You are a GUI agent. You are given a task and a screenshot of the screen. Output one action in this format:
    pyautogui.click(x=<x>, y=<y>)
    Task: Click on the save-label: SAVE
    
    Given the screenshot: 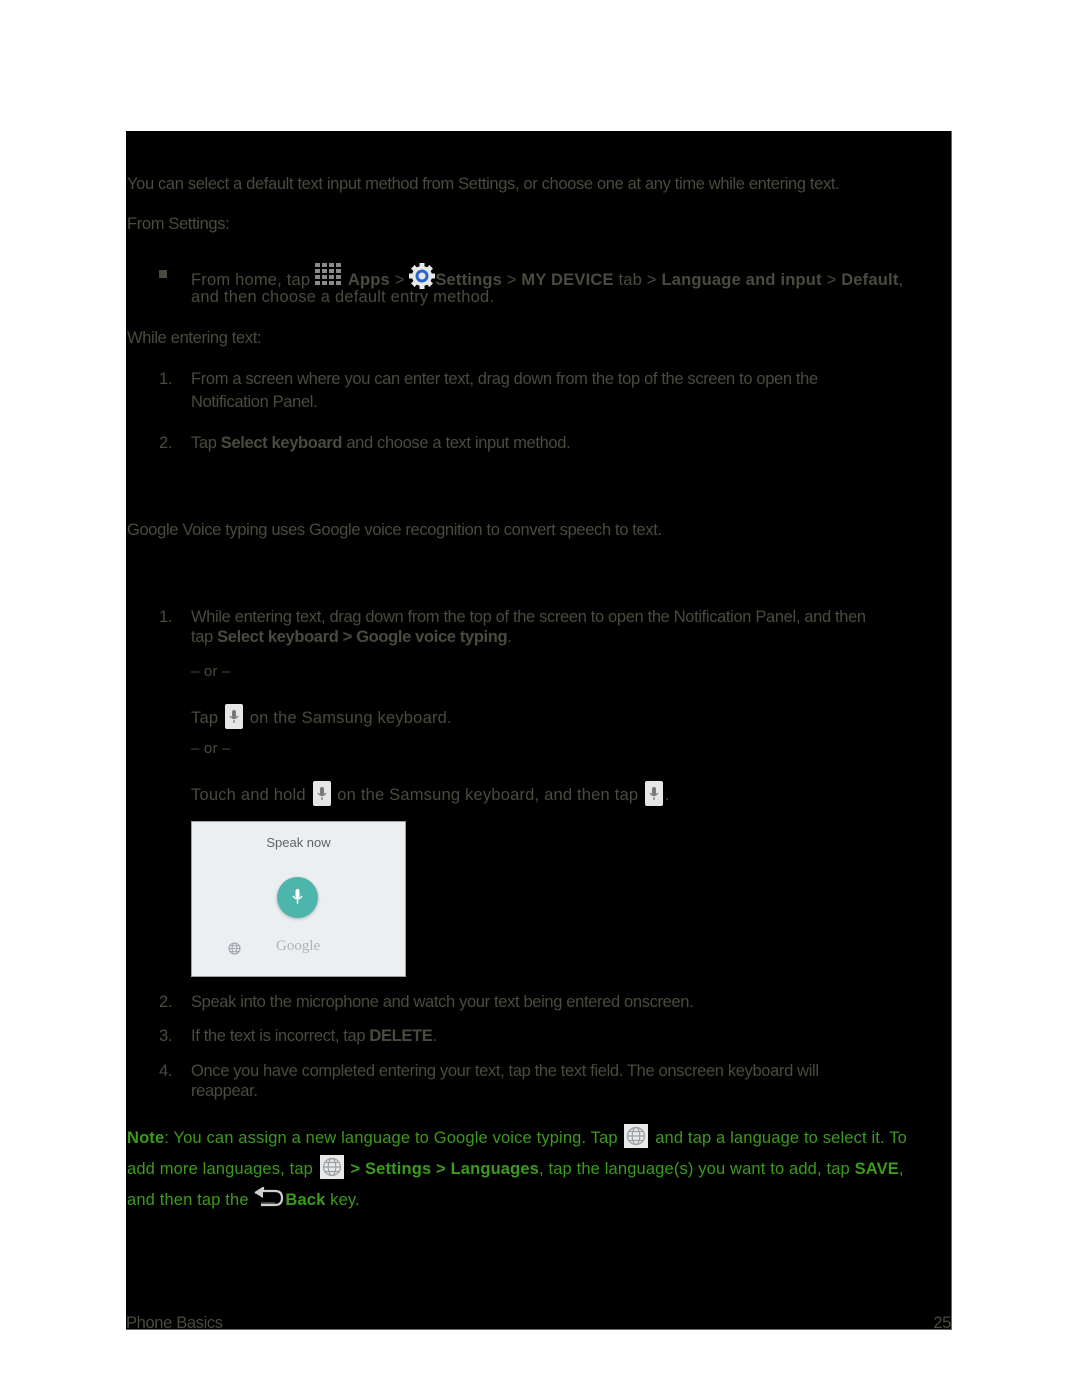 What is the action you would take?
    pyautogui.click(x=876, y=1169)
    